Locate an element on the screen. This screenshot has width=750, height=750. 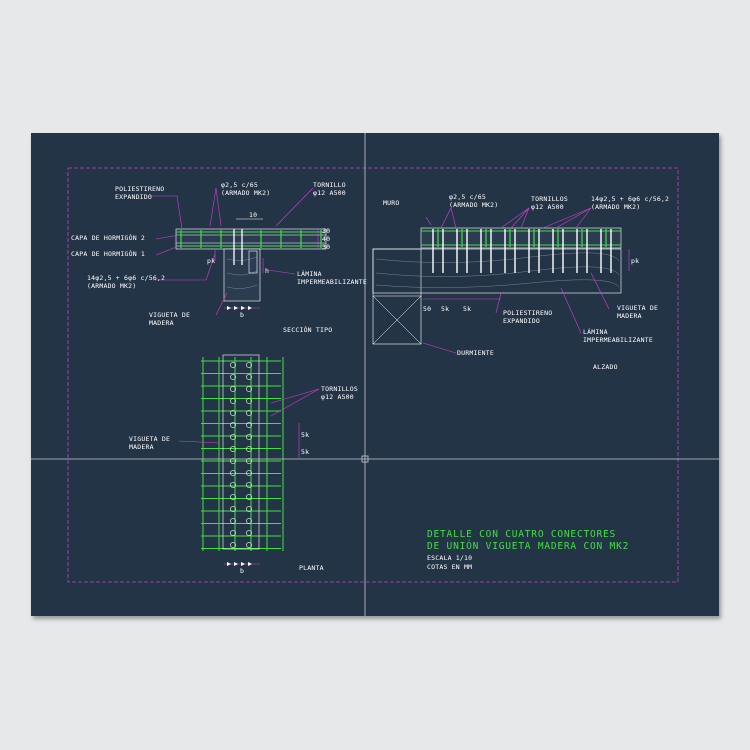
title-line-1: DETALLE CON CUATRO CONECTORES is located at coordinates (522, 534).